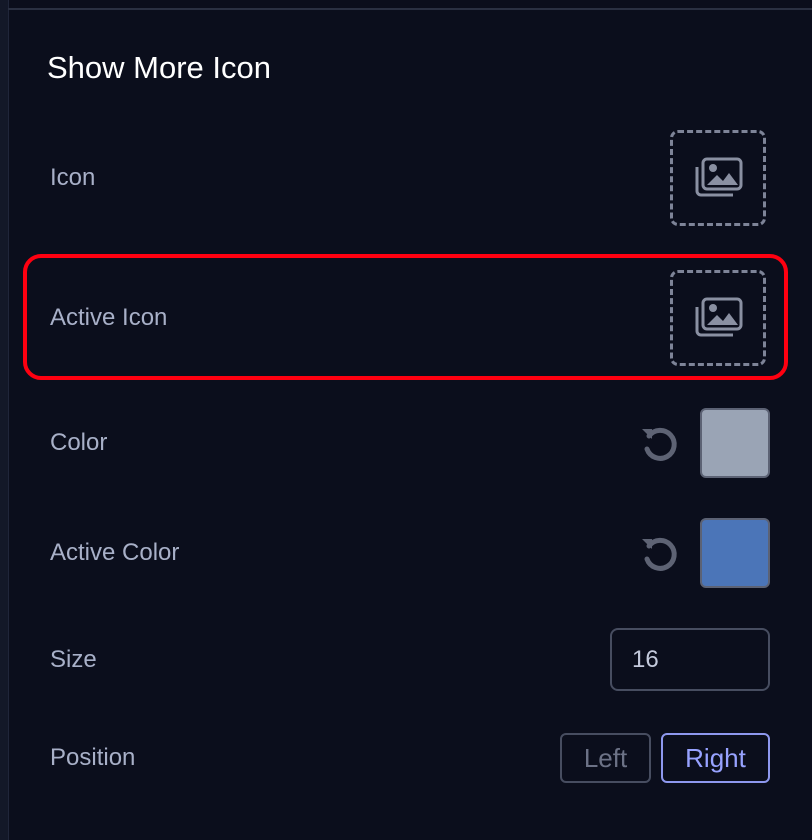 This screenshot has height=840, width=812. What do you see at coordinates (109, 317) in the screenshot?
I see `active-icon-label: Active Icon` at bounding box center [109, 317].